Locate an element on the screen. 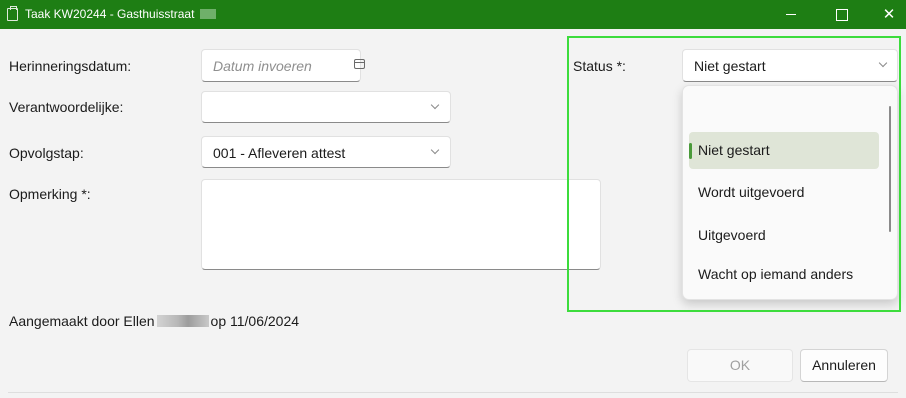 The height and width of the screenshot is (398, 906). created-by-text: Aangemaakt door Ellen op 11/06/2024 is located at coordinates (154, 321).